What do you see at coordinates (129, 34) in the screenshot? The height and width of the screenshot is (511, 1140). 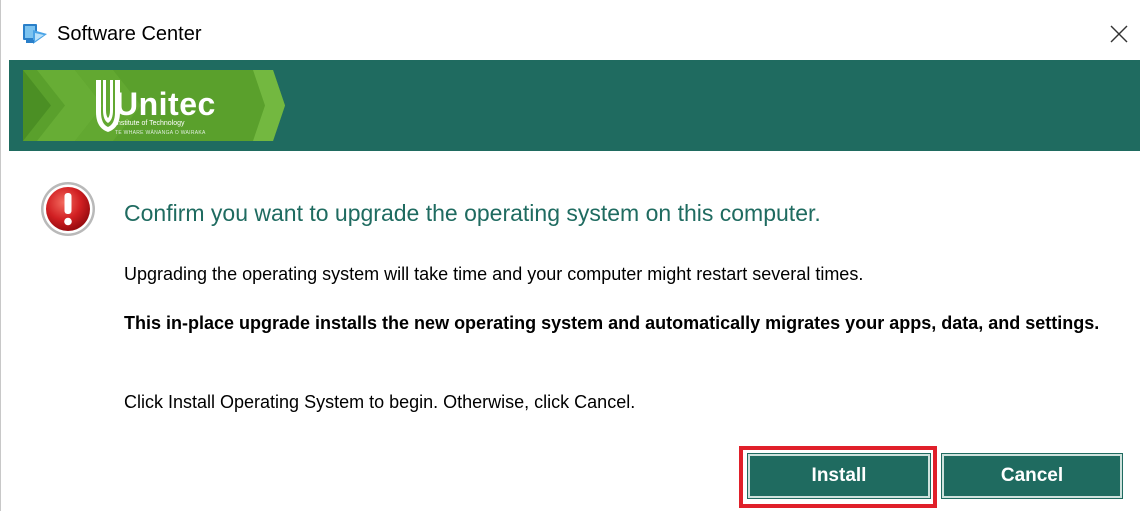 I see `window-title: Software Center` at bounding box center [129, 34].